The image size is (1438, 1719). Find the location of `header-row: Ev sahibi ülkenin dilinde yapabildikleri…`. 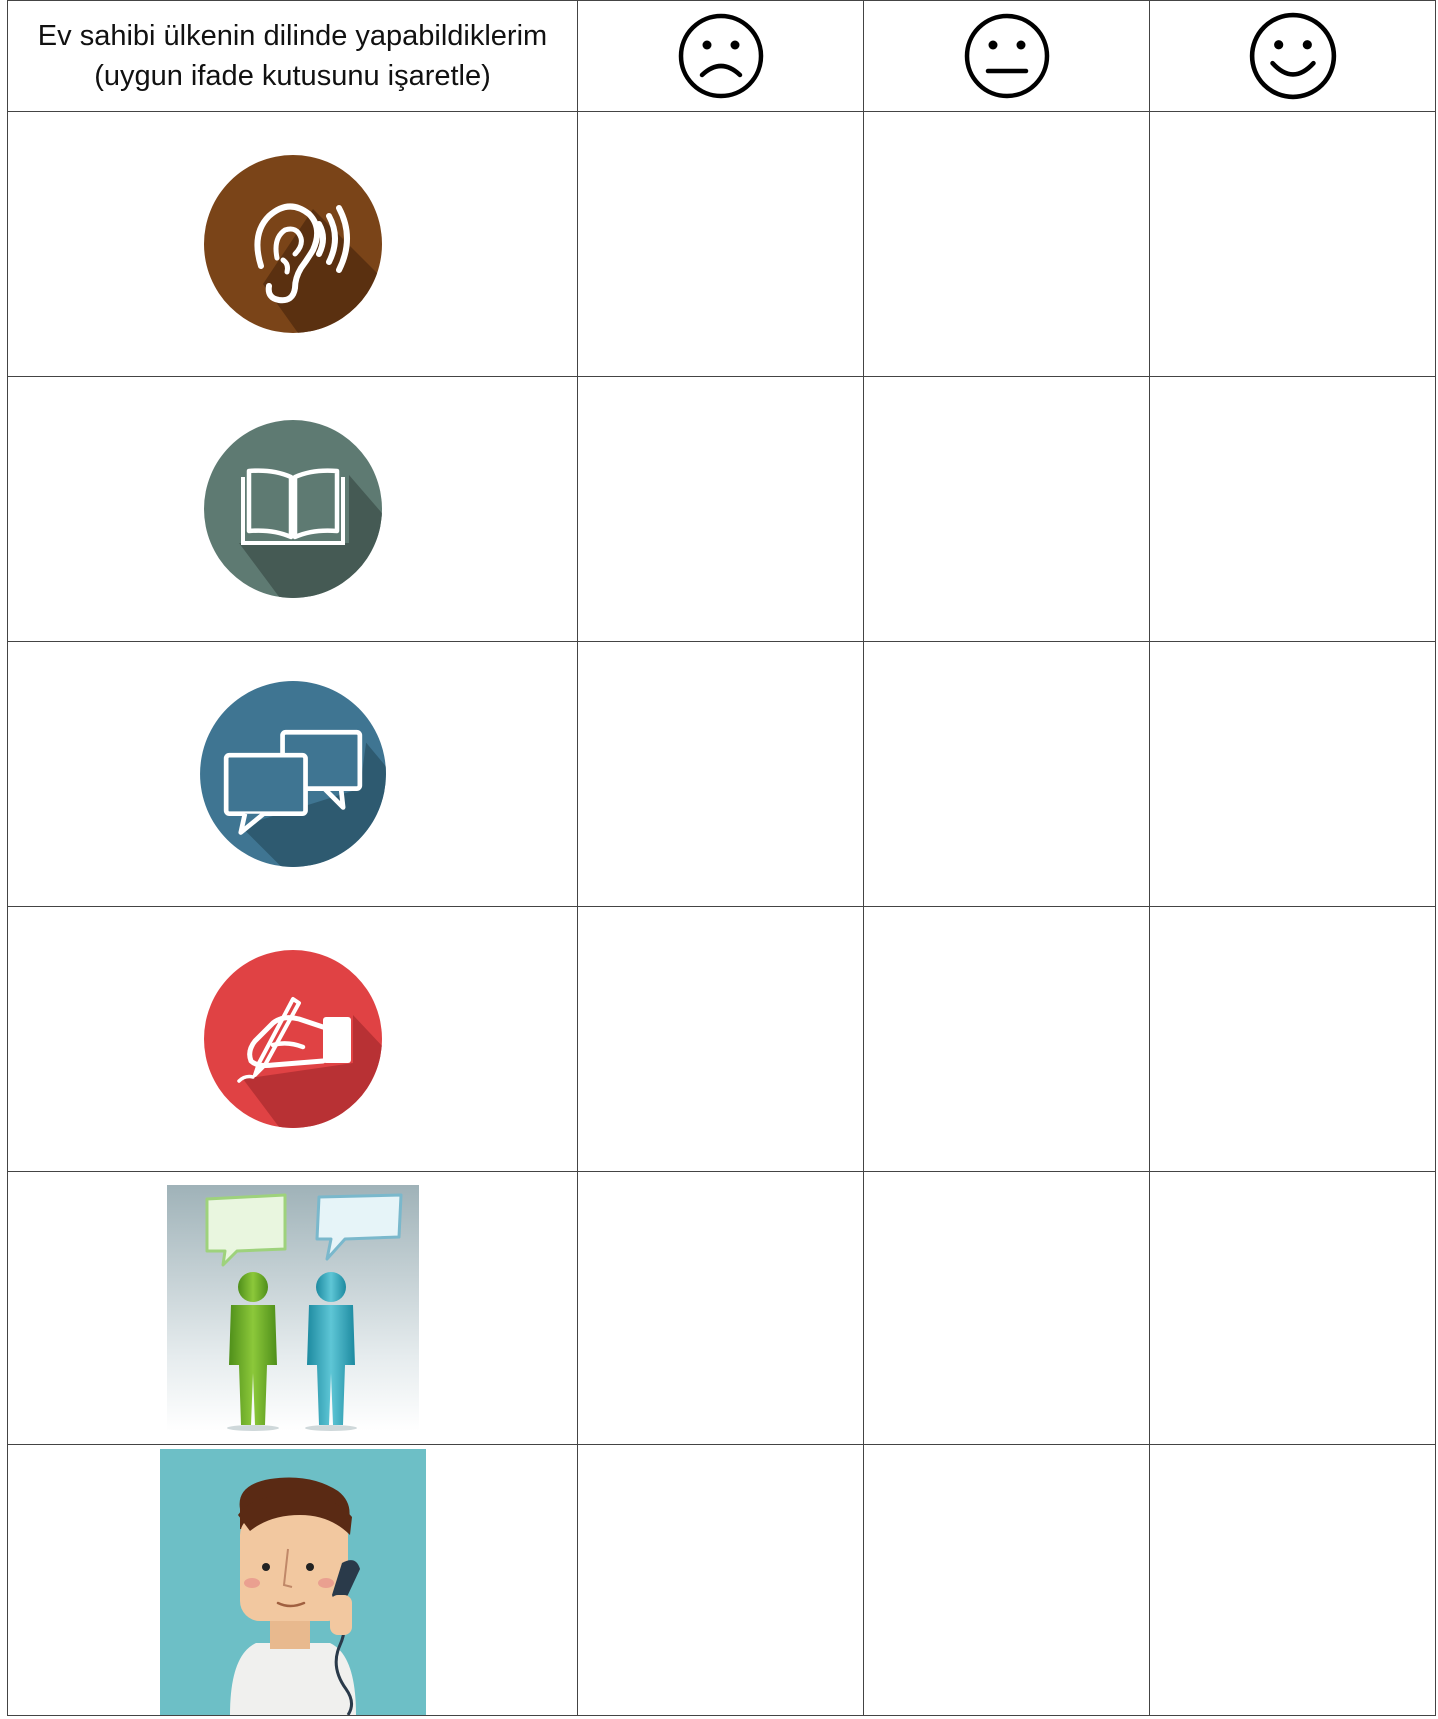

header-row: Ev sahibi ülkenin dilinde yapabildikleri… is located at coordinates (721, 56).